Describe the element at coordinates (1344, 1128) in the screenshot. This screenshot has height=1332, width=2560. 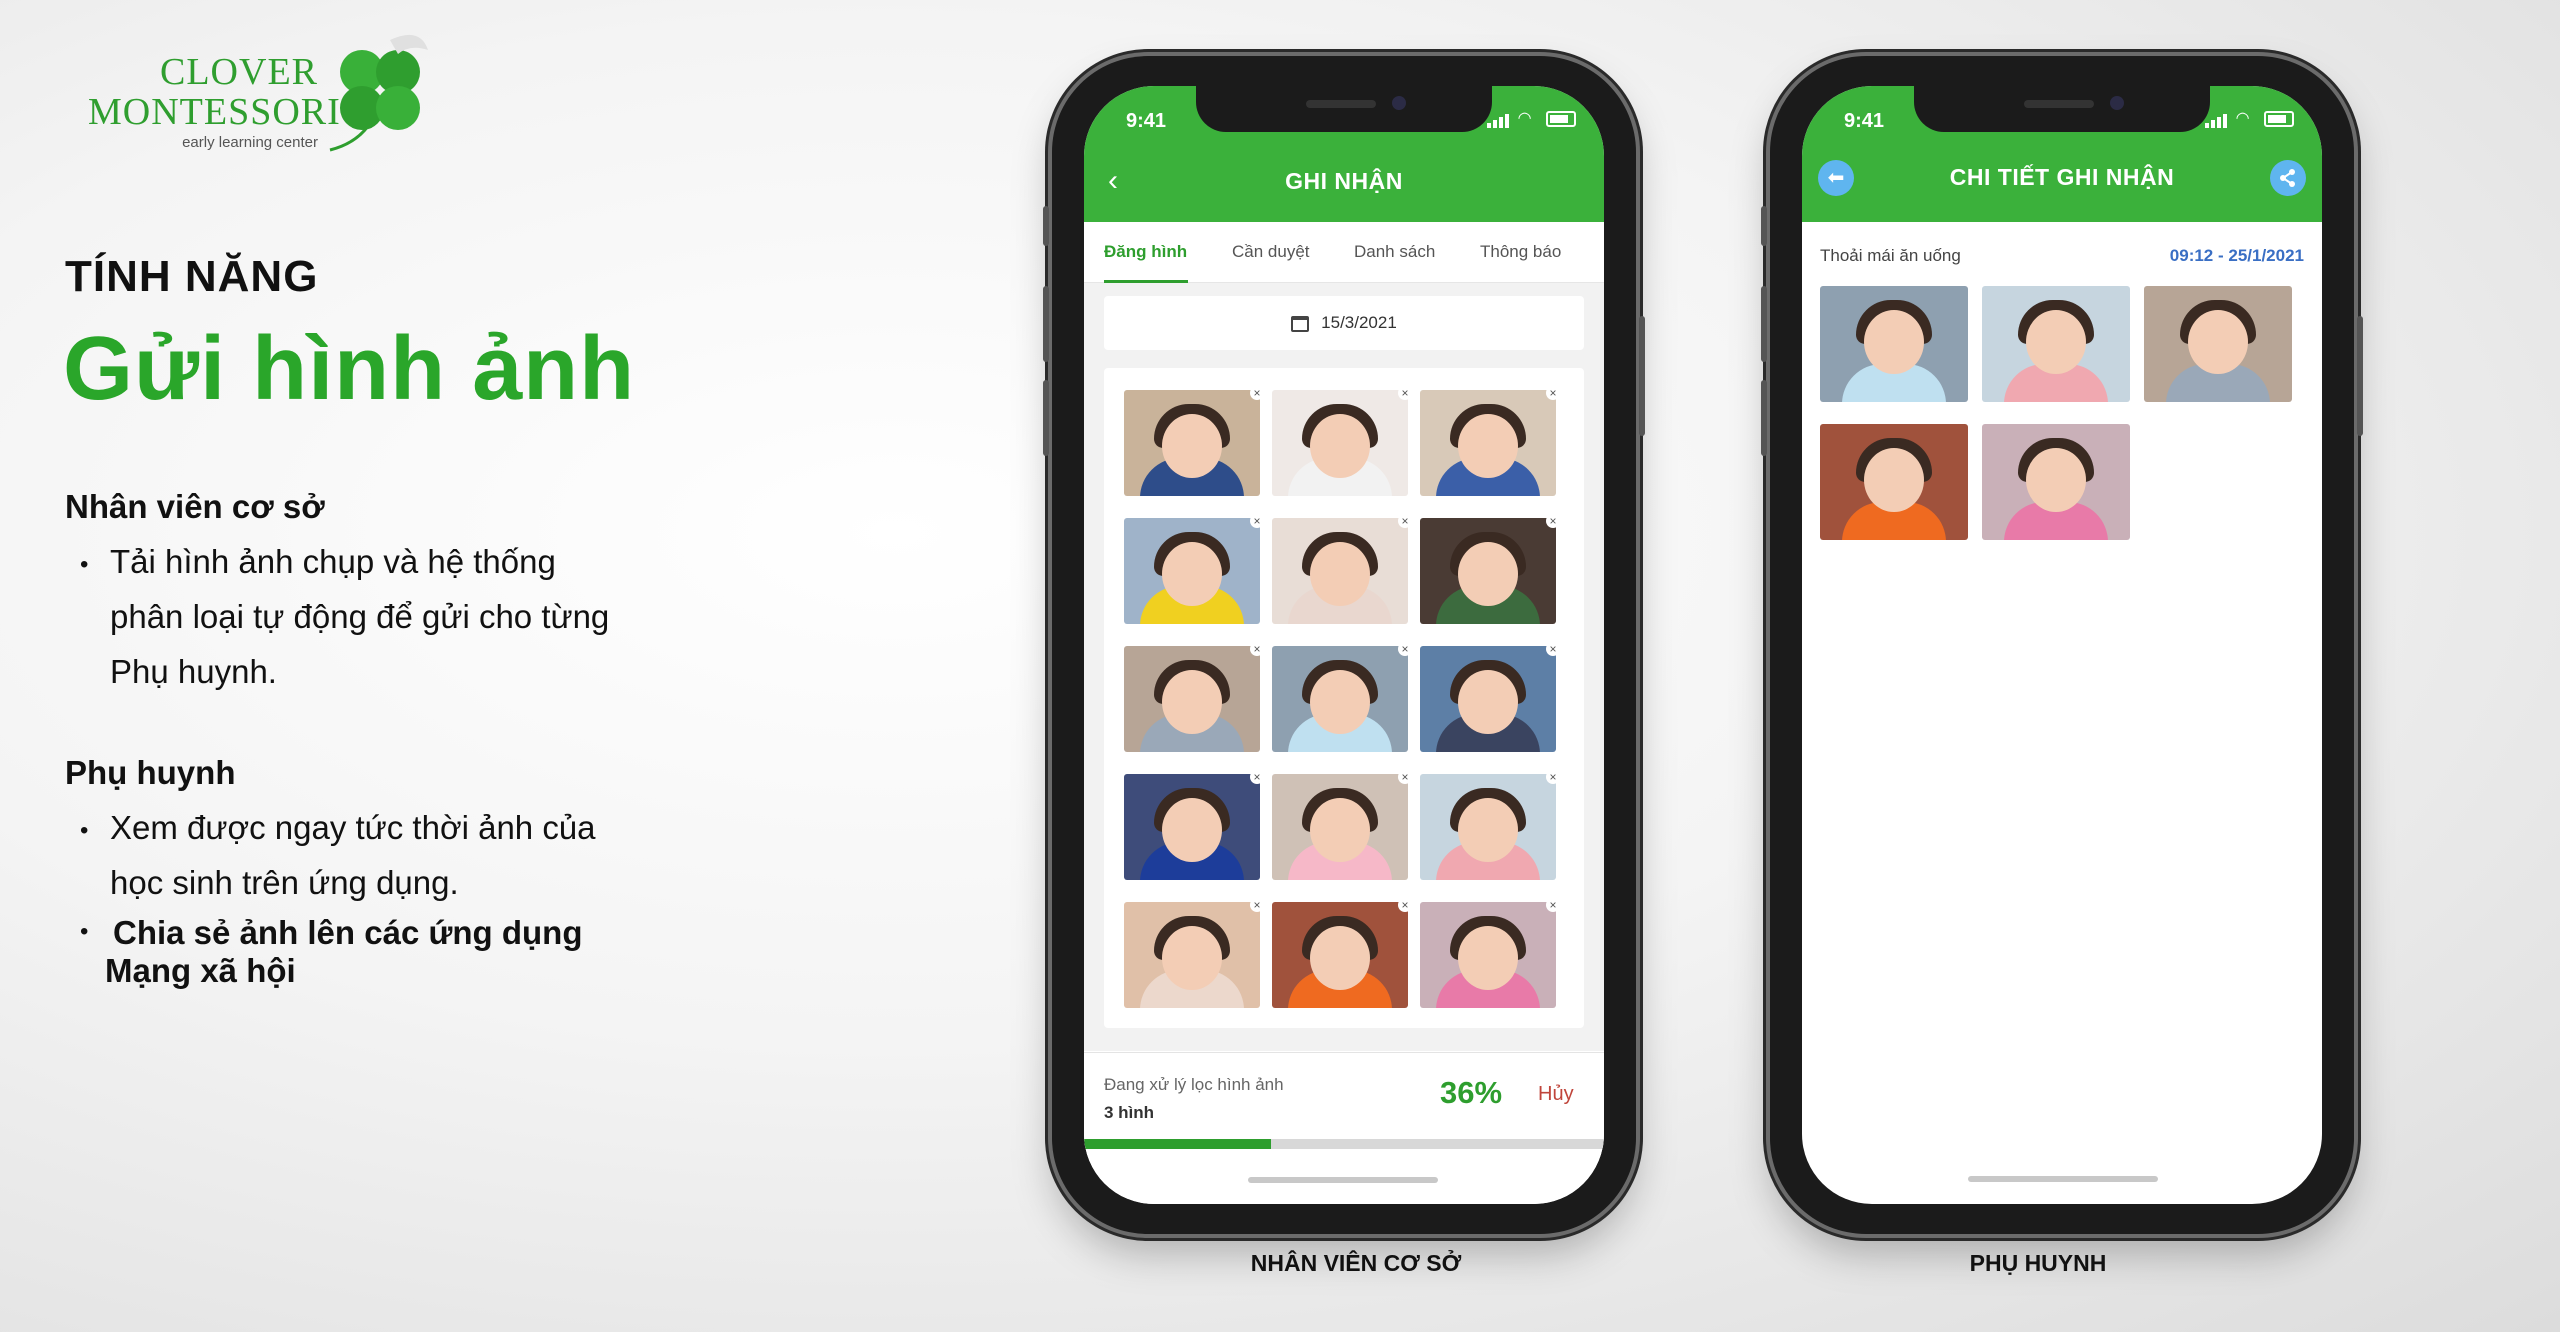
I see `upload-progress-bar: Đang xử lý lọc hình ảnh 3 hình 36% Hủy` at that location.